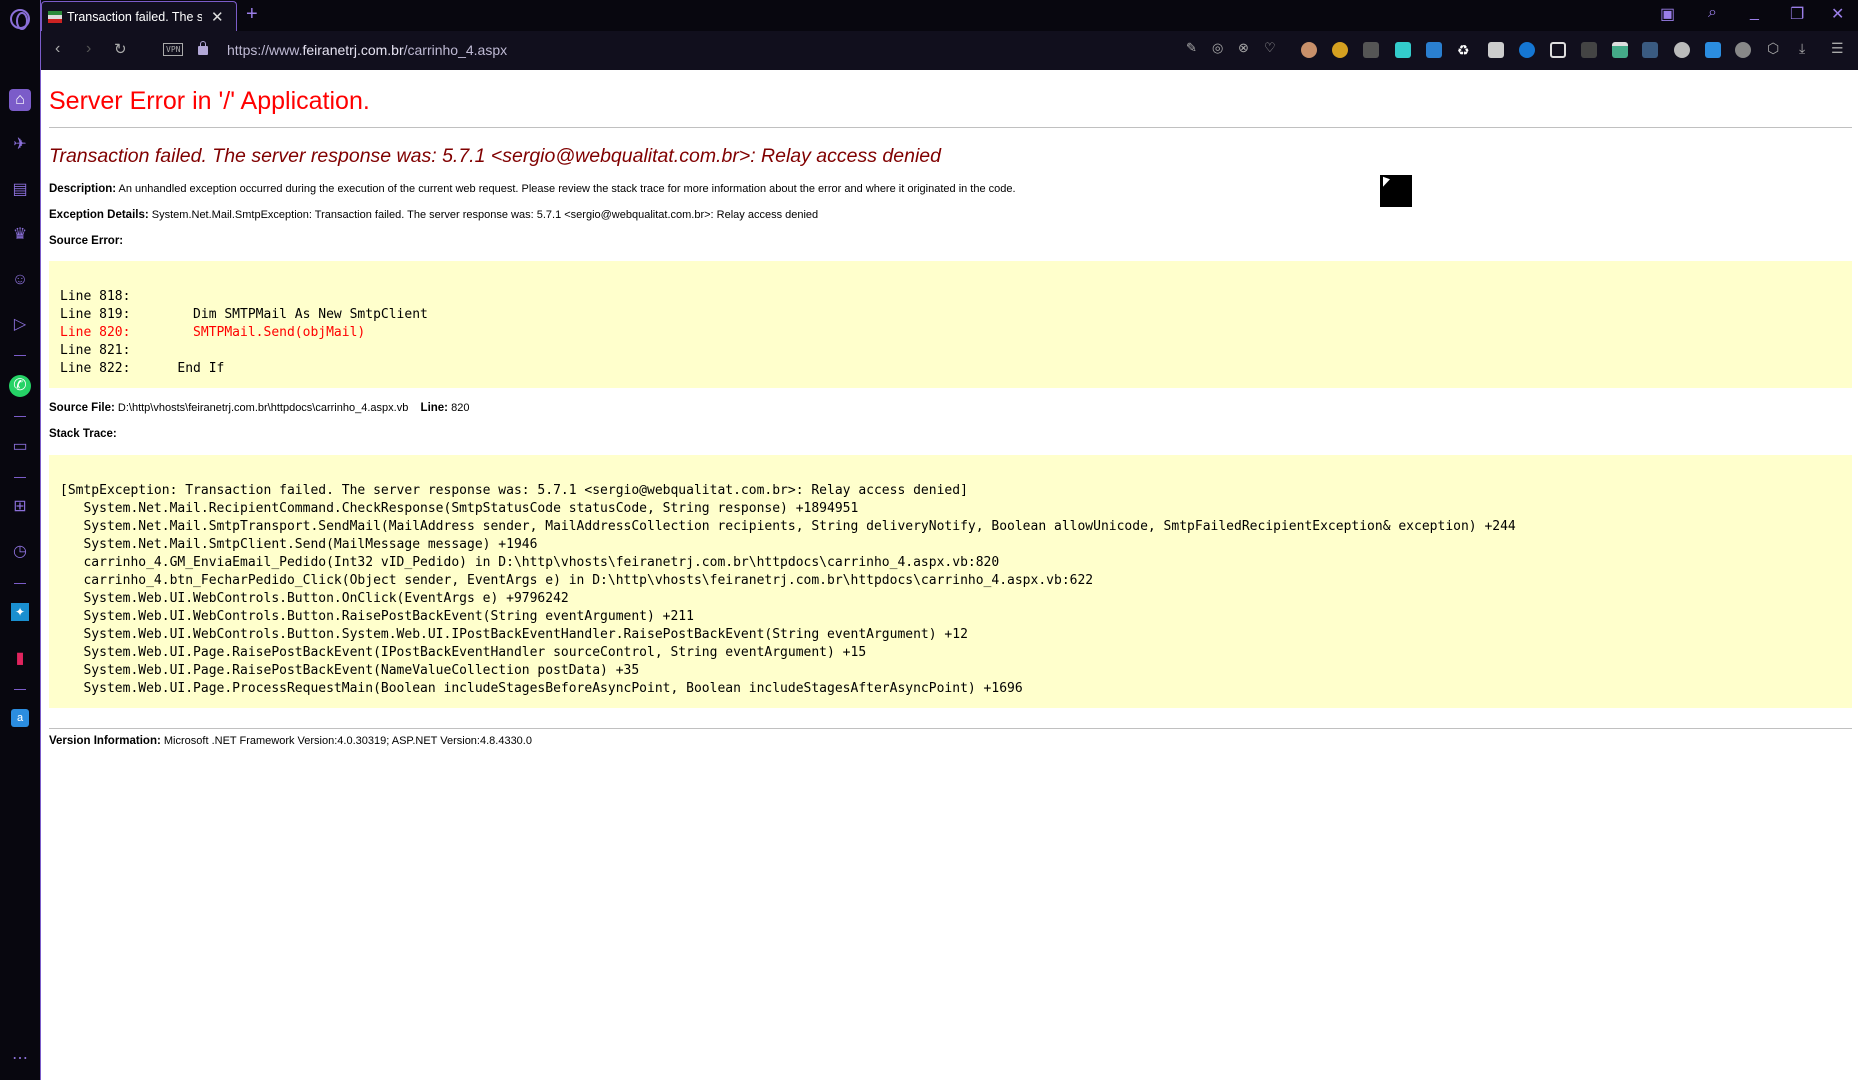 This screenshot has width=1858, height=1080. What do you see at coordinates (120, 49) in the screenshot?
I see `reload-button: ↻` at bounding box center [120, 49].